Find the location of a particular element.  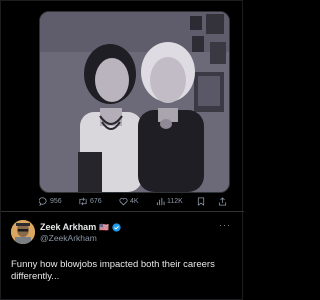

more-options-icon: ··· is located at coordinates (225, 225).